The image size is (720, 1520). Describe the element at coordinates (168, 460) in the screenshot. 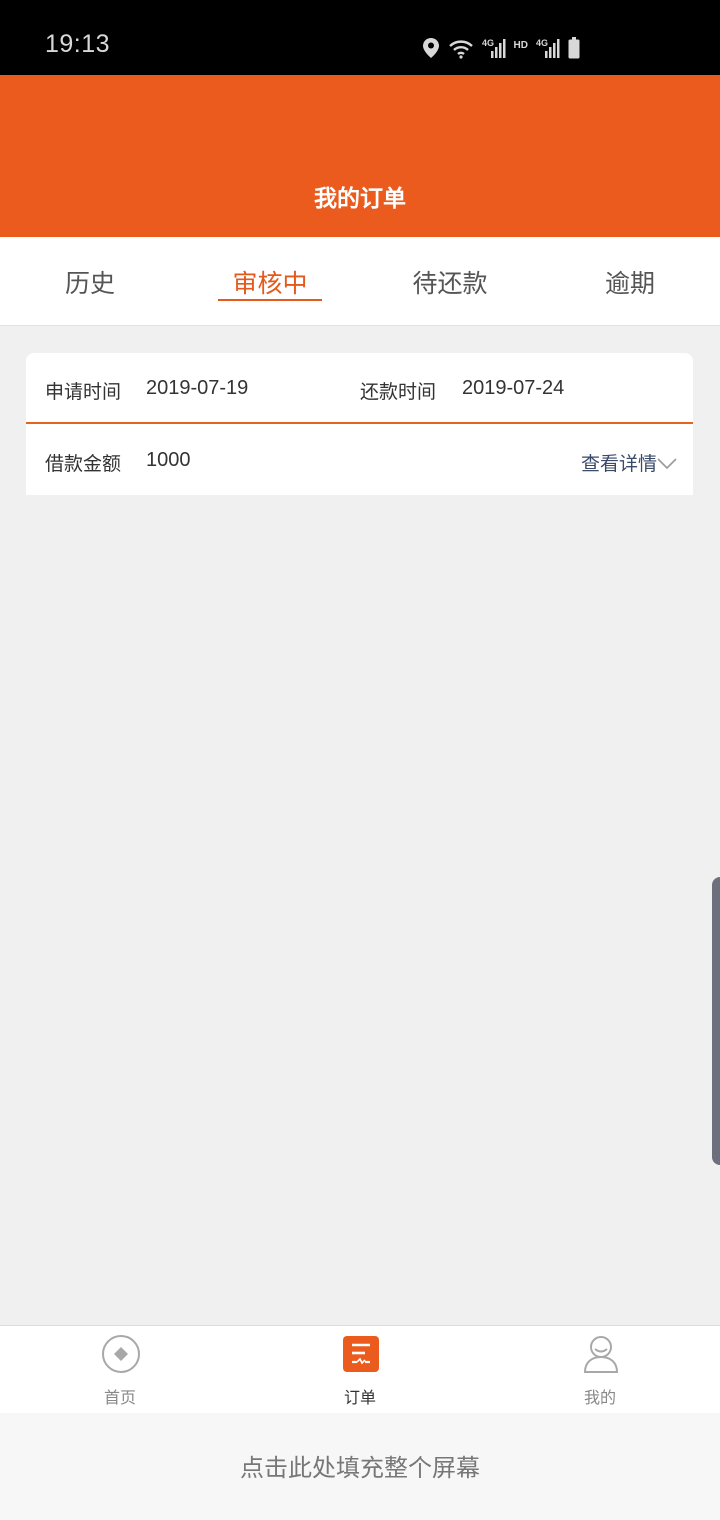

I see `loan-amount-value: 1000` at that location.